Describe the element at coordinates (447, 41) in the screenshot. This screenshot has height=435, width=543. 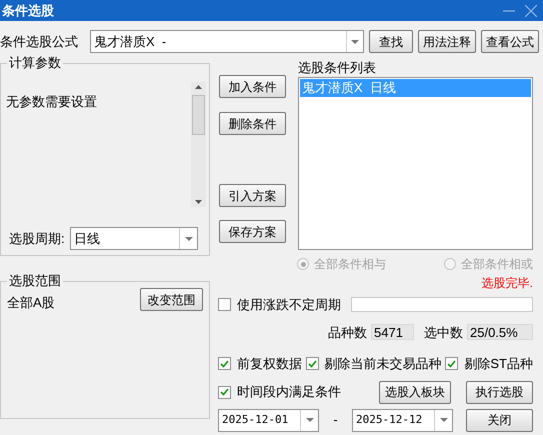
I see `button: 用法注释` at that location.